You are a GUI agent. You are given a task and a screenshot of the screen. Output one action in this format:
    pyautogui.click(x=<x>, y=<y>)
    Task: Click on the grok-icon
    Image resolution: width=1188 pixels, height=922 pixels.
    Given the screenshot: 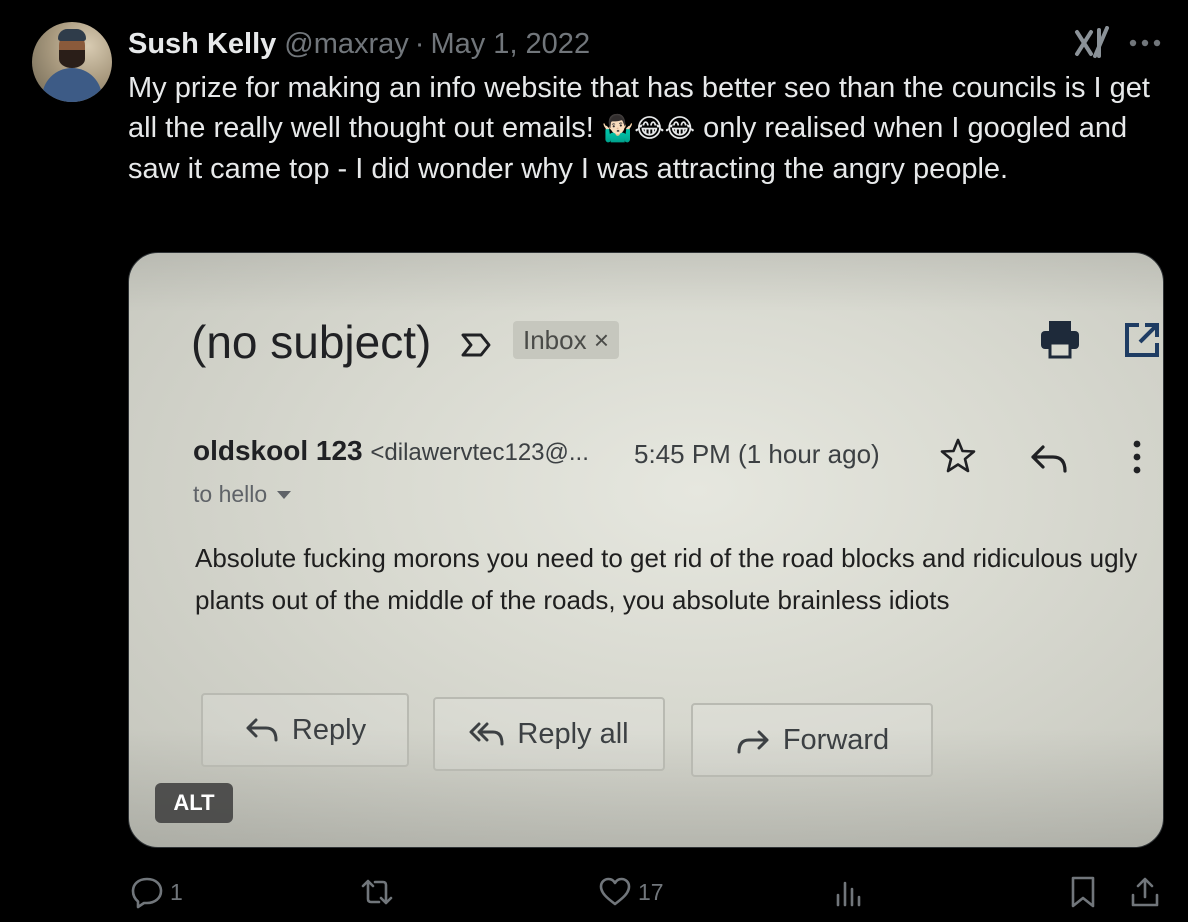 What is the action you would take?
    pyautogui.click(x=1092, y=43)
    